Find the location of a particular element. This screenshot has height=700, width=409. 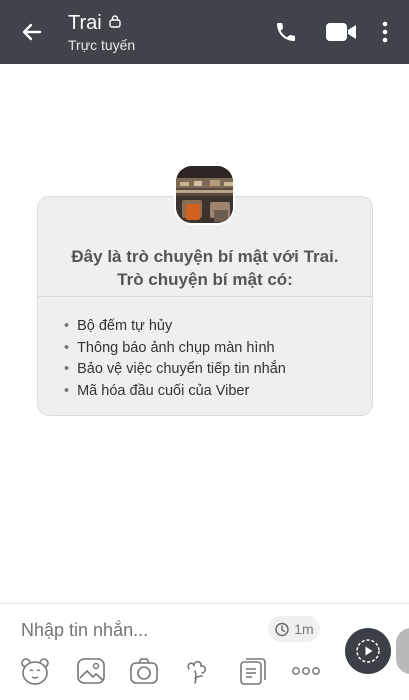

list-item: Bảo vệ việc chuyển tiếp tin nhắn is located at coordinates (175, 370).